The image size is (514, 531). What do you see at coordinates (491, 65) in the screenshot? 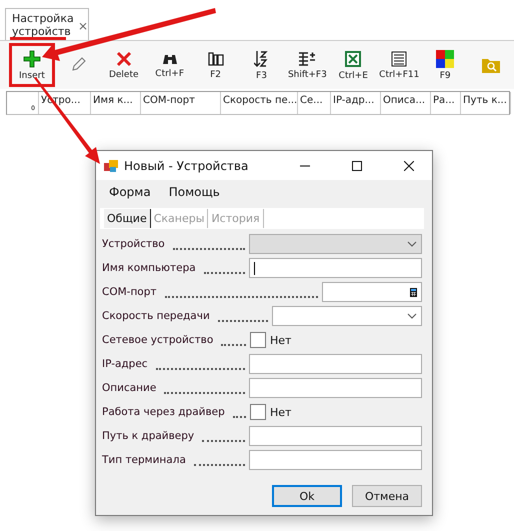
I see `folder-search-icon` at bounding box center [491, 65].